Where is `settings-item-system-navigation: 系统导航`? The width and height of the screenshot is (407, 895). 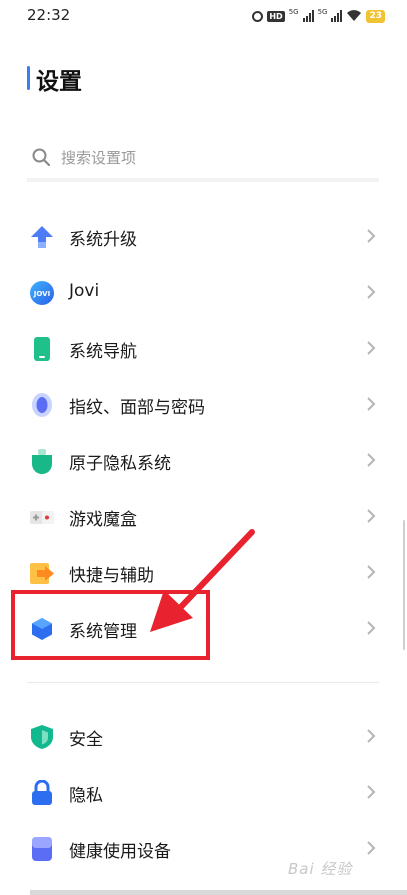
settings-item-system-navigation: 系统导航 is located at coordinates (203, 348).